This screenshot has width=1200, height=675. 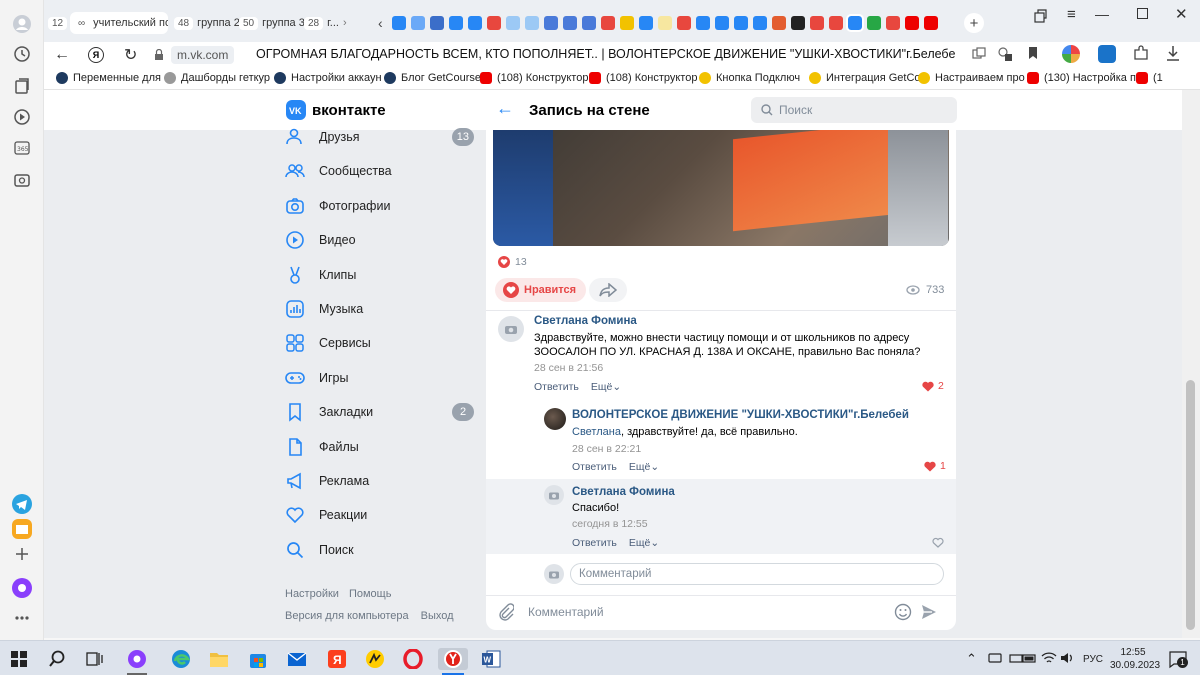 I want to click on share-button, so click(x=608, y=290).